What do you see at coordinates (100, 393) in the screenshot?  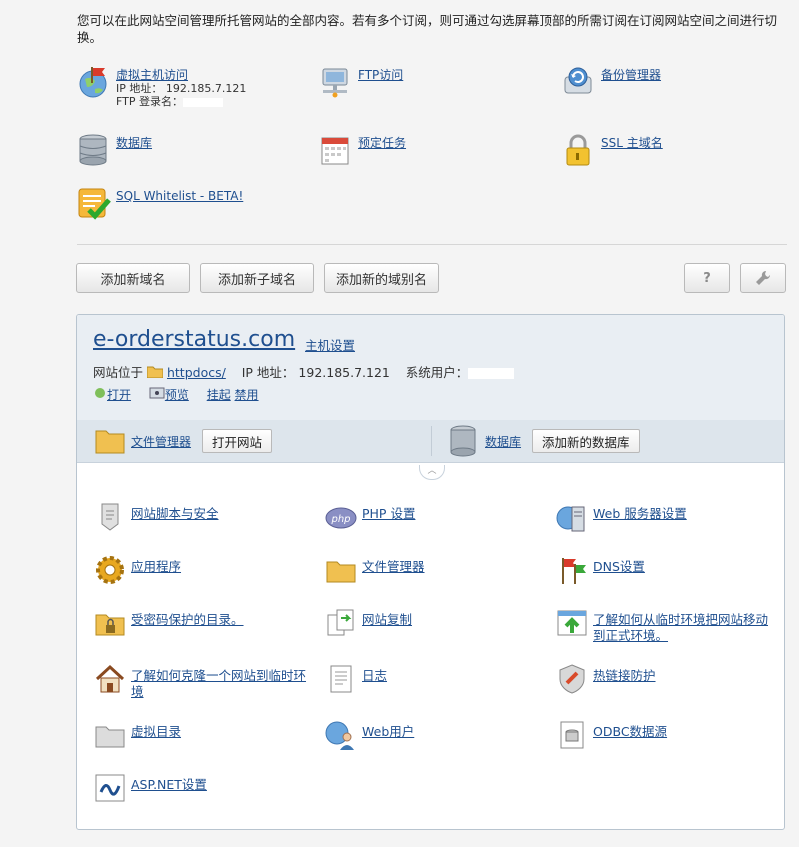 I see `open-icon` at bounding box center [100, 393].